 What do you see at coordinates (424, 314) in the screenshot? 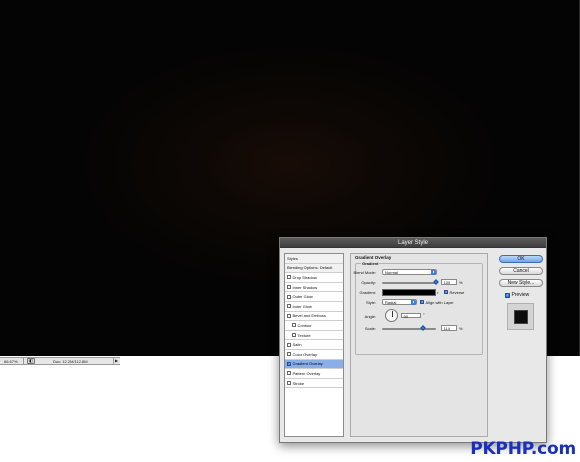
I see `angle-unit: °` at bounding box center [424, 314].